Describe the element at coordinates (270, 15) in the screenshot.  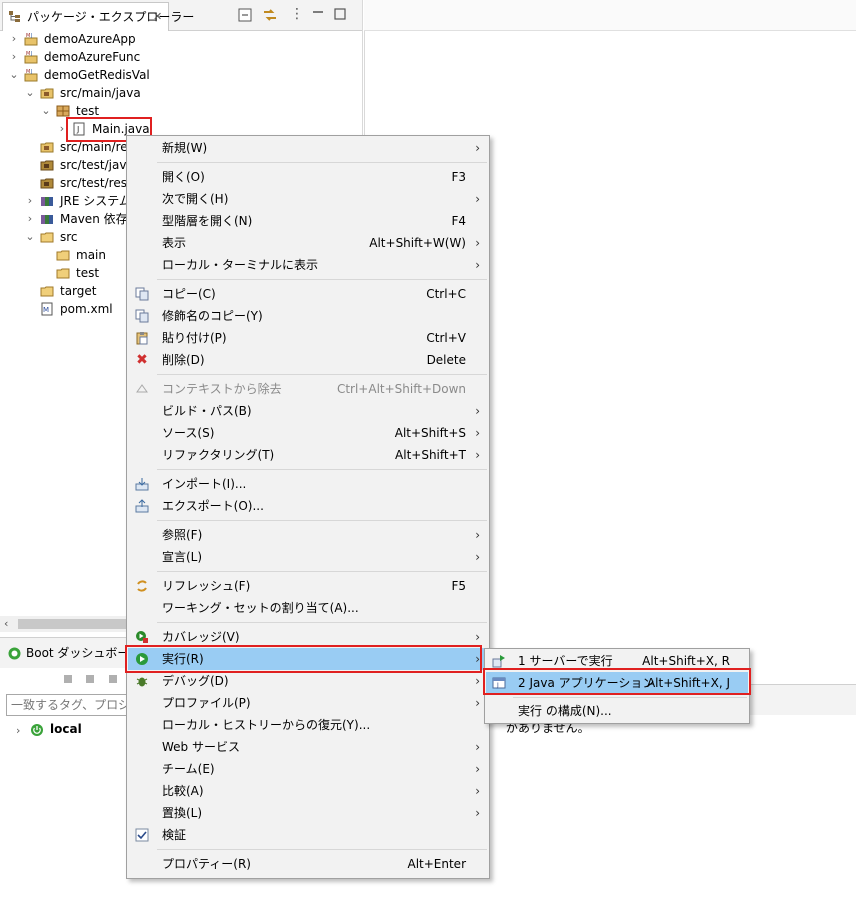
I see `link-with-editor-icon` at that location.